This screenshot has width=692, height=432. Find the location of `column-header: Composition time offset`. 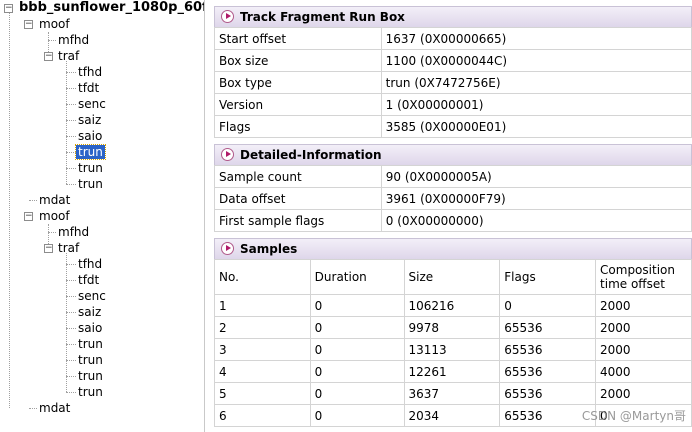

column-header: Composition time offset is located at coordinates (643, 277).